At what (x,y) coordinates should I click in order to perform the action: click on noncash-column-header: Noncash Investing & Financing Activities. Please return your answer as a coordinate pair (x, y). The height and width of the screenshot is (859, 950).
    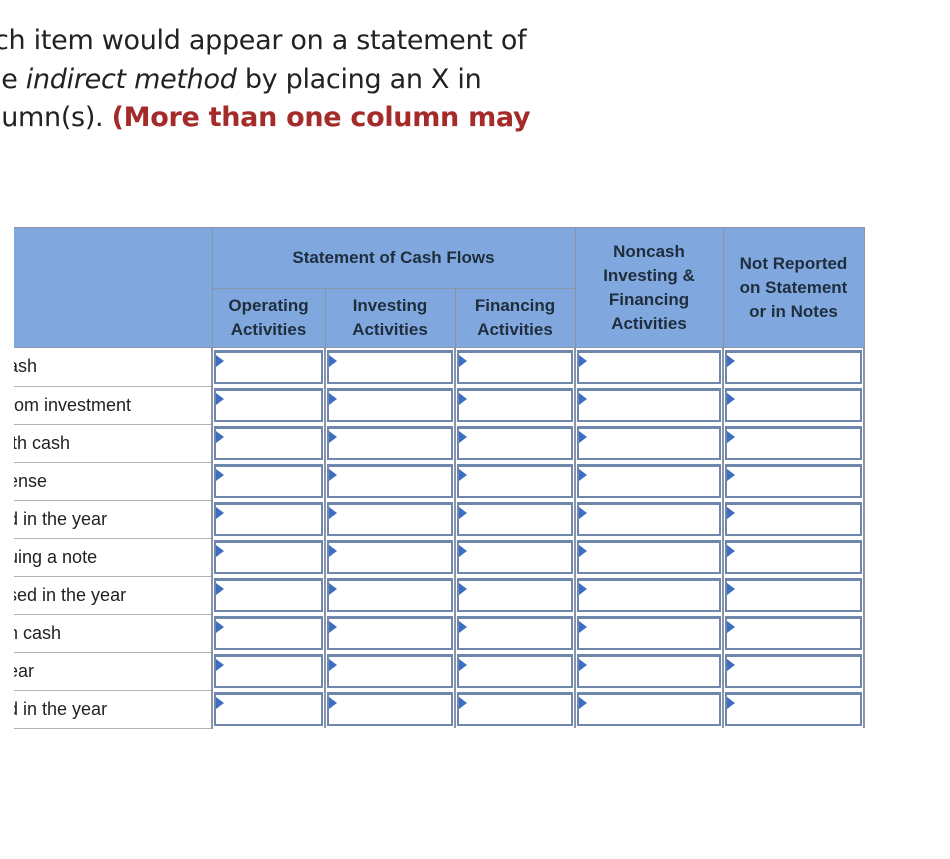
    Looking at the image, I should click on (649, 287).